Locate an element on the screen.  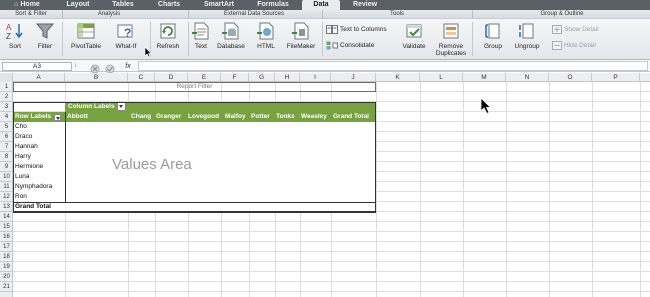
text-file-icon is located at coordinates (200, 31).